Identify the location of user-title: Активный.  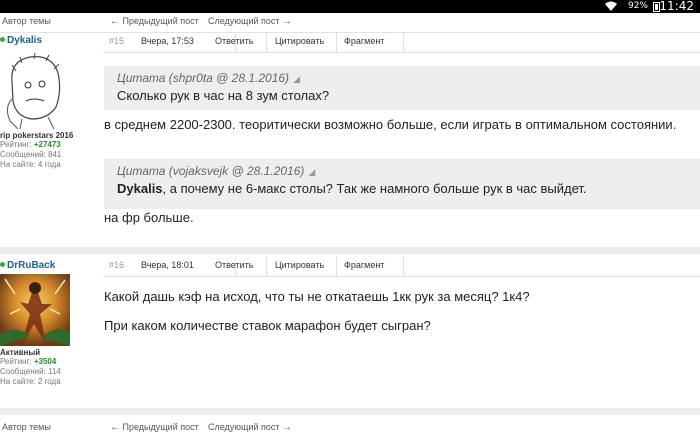
(20, 352).